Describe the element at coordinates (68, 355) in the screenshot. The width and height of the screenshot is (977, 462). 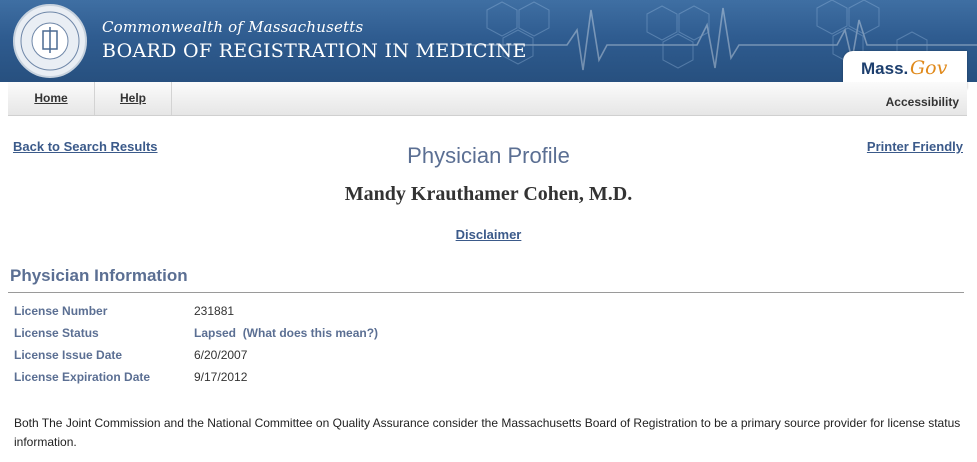
I see `license-issue-date-label: License Issue Date` at that location.